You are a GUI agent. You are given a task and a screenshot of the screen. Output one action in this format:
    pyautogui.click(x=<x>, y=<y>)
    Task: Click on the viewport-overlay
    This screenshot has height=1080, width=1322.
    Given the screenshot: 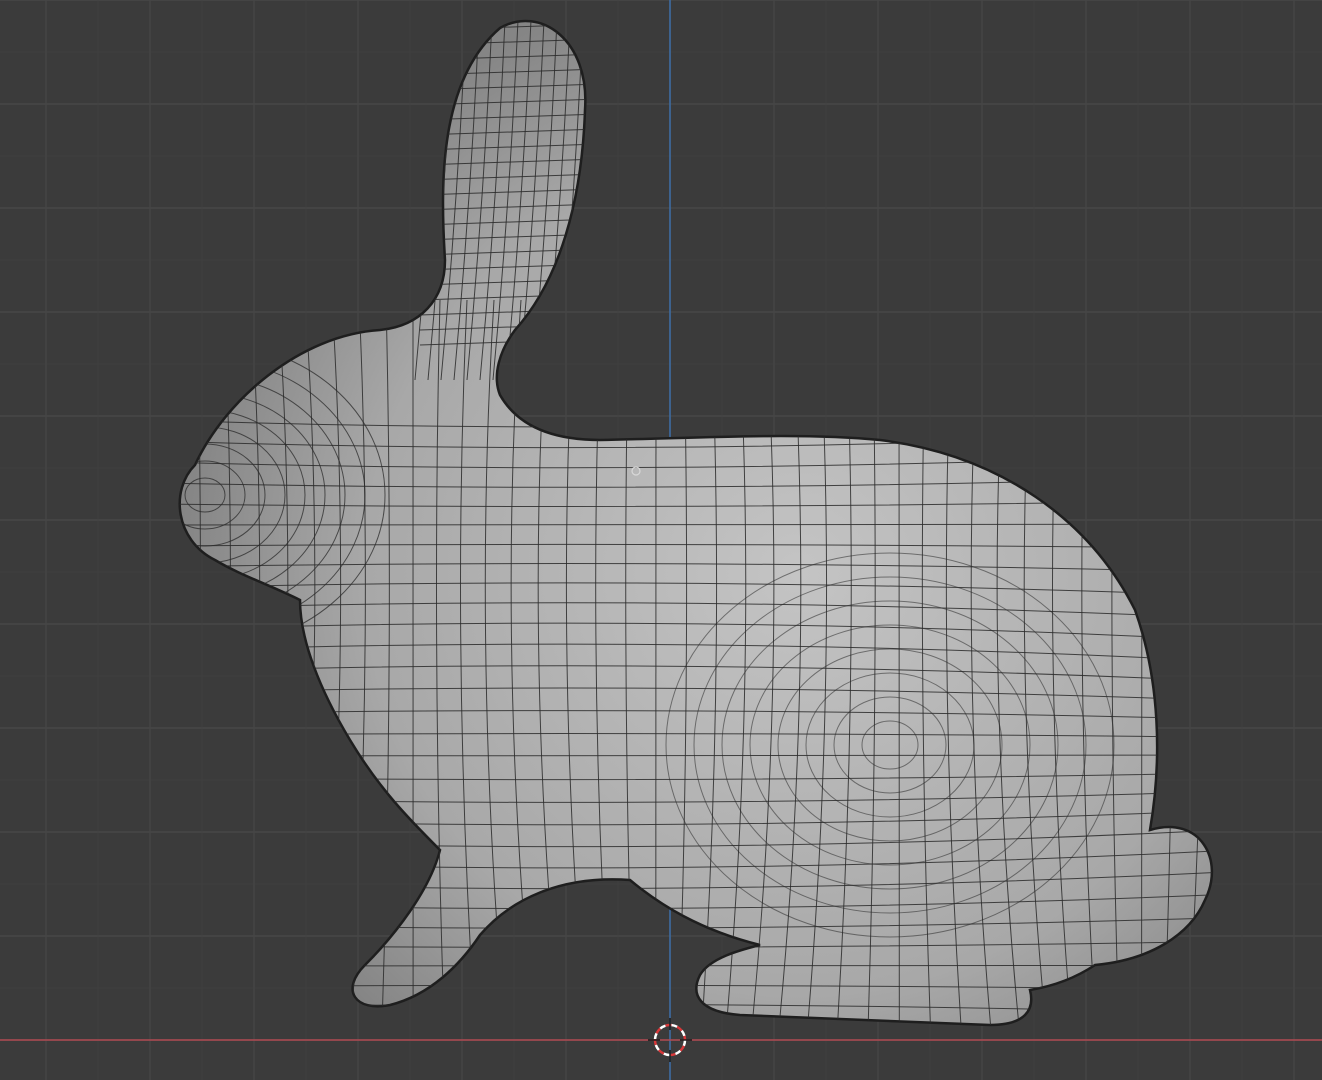 What is the action you would take?
    pyautogui.click(x=661, y=764)
    